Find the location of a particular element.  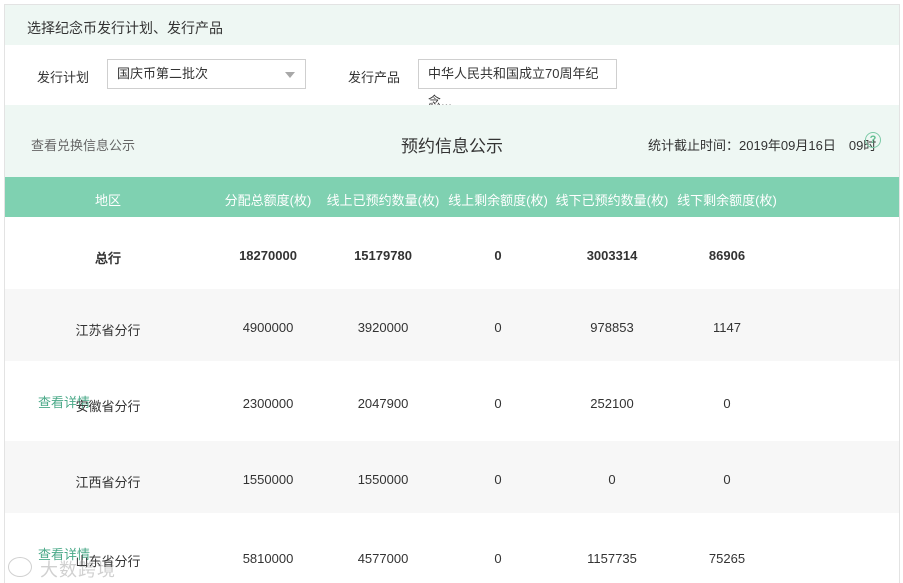

cell-total: 18270000 is located at coordinates (268, 255).